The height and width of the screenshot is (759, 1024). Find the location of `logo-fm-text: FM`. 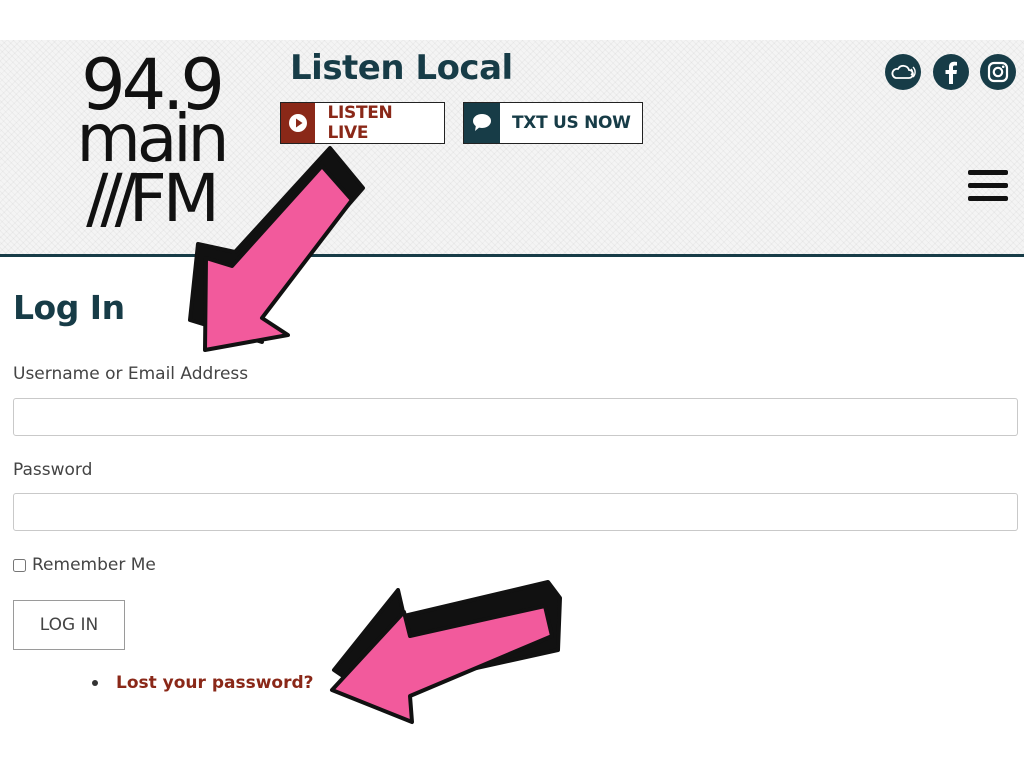

logo-fm-text: FM is located at coordinates (174, 198).